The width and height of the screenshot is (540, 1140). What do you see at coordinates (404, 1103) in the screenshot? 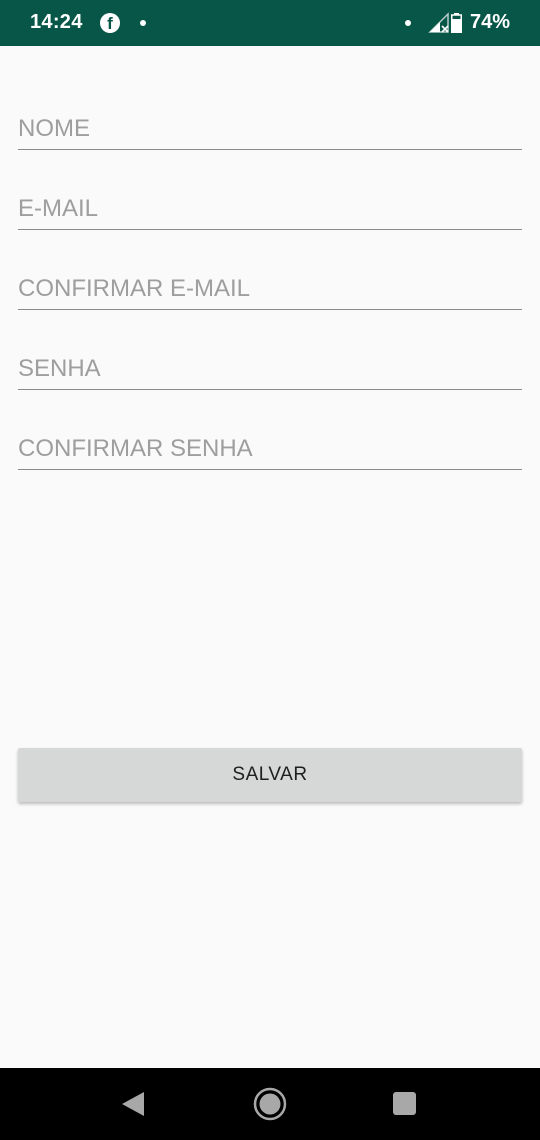
I see `recents-icon` at bounding box center [404, 1103].